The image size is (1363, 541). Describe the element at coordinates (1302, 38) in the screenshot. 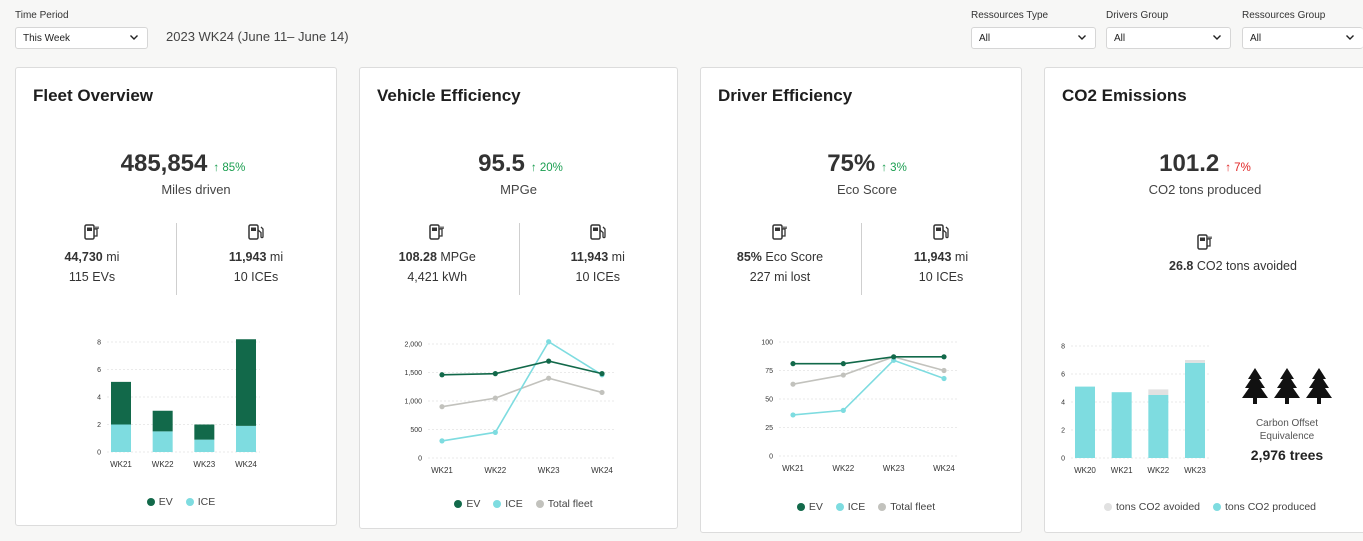

I see `resources-group-select: All` at that location.